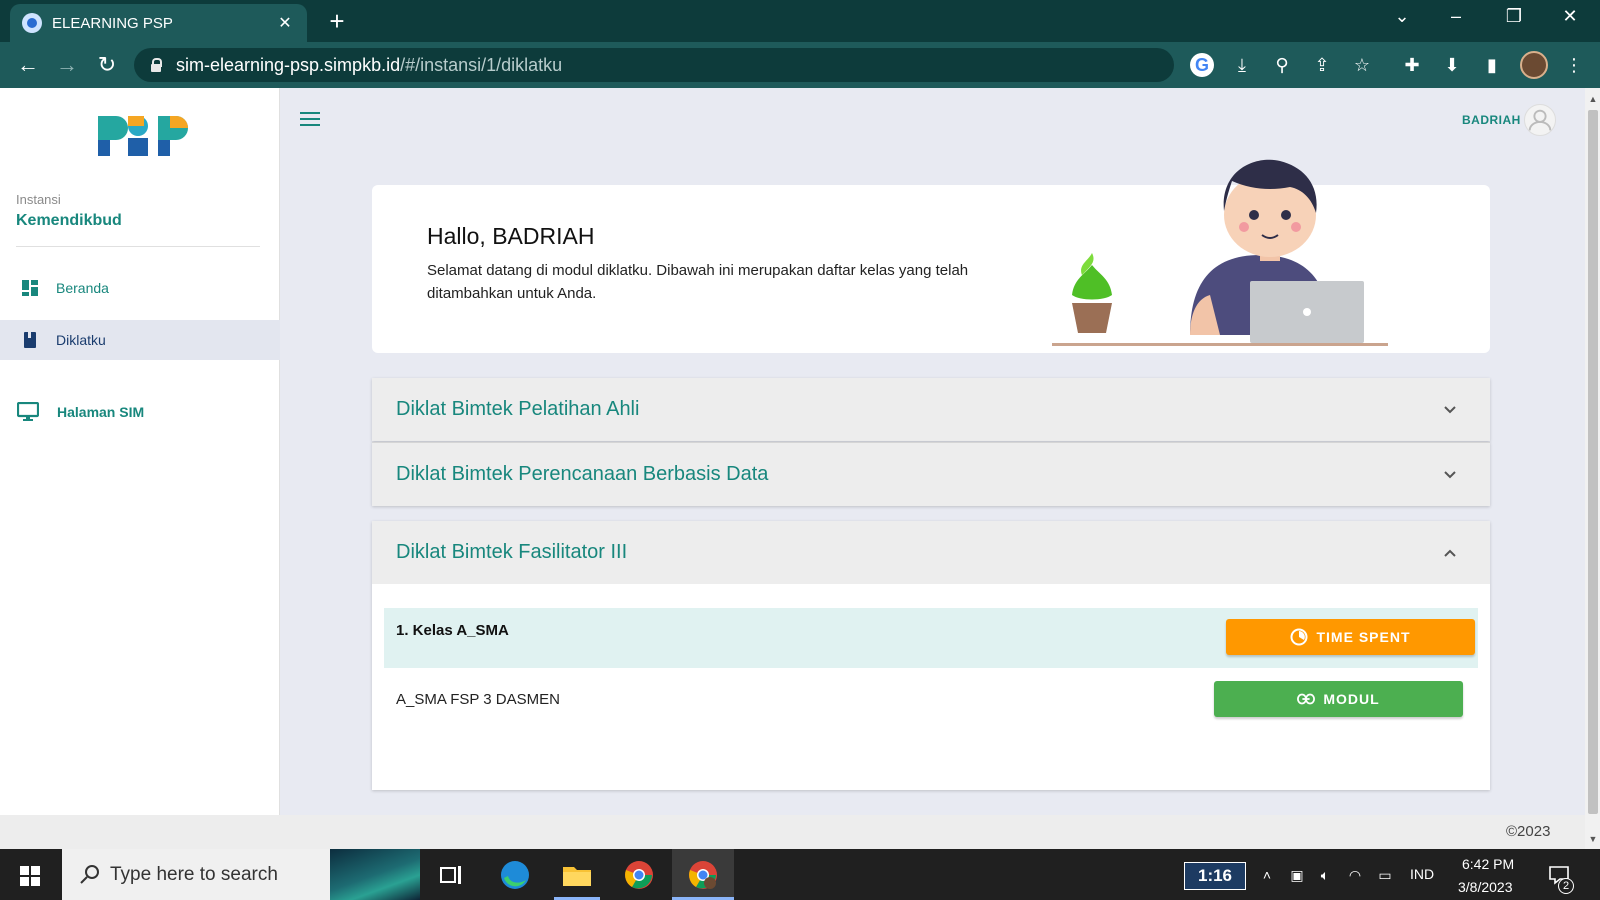 The image size is (1600, 900). Describe the element at coordinates (577, 875) in the screenshot. I see `file-explorer-icon` at that location.